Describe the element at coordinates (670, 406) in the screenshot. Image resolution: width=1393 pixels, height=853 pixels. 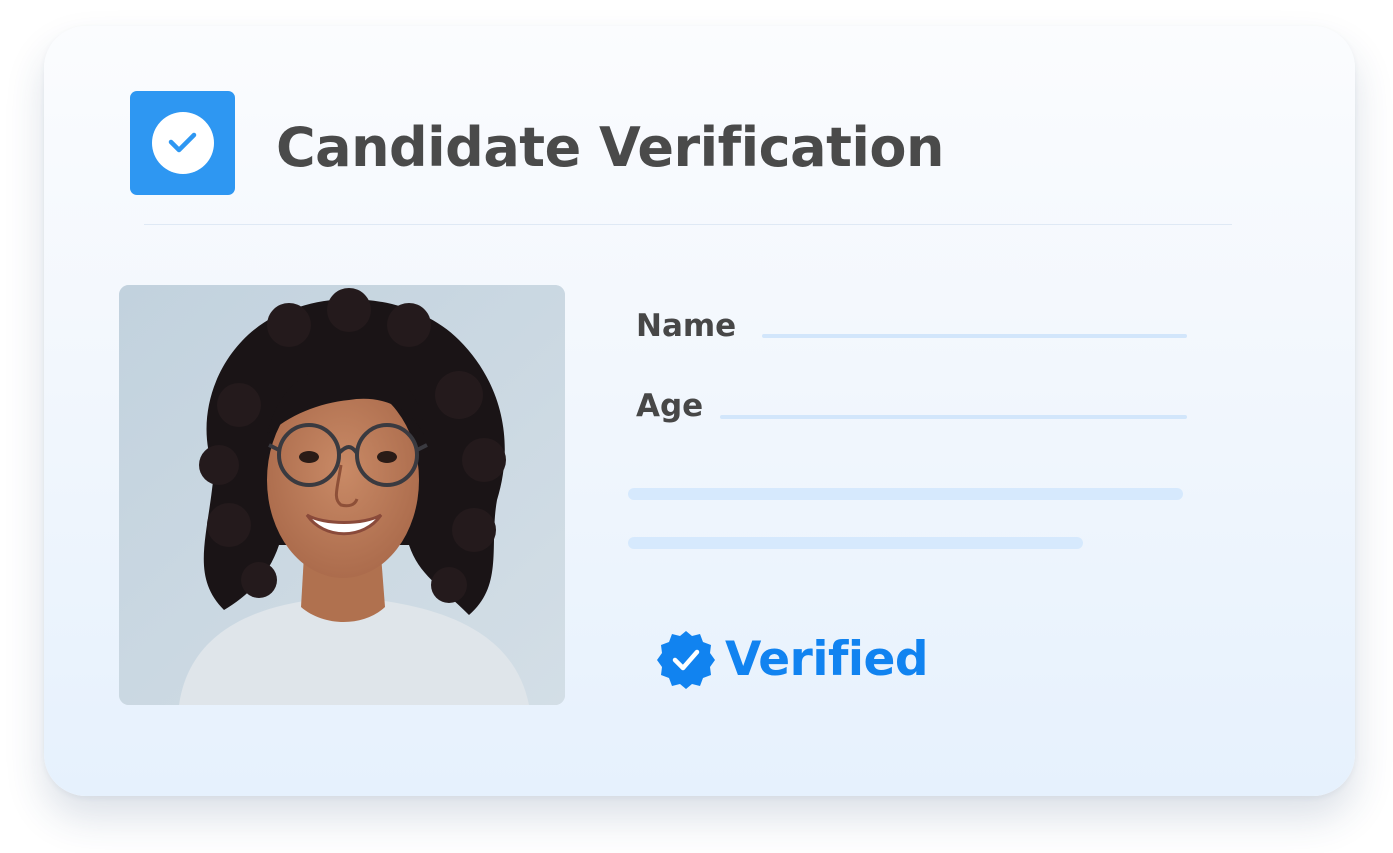
I see `age-label: Age` at that location.